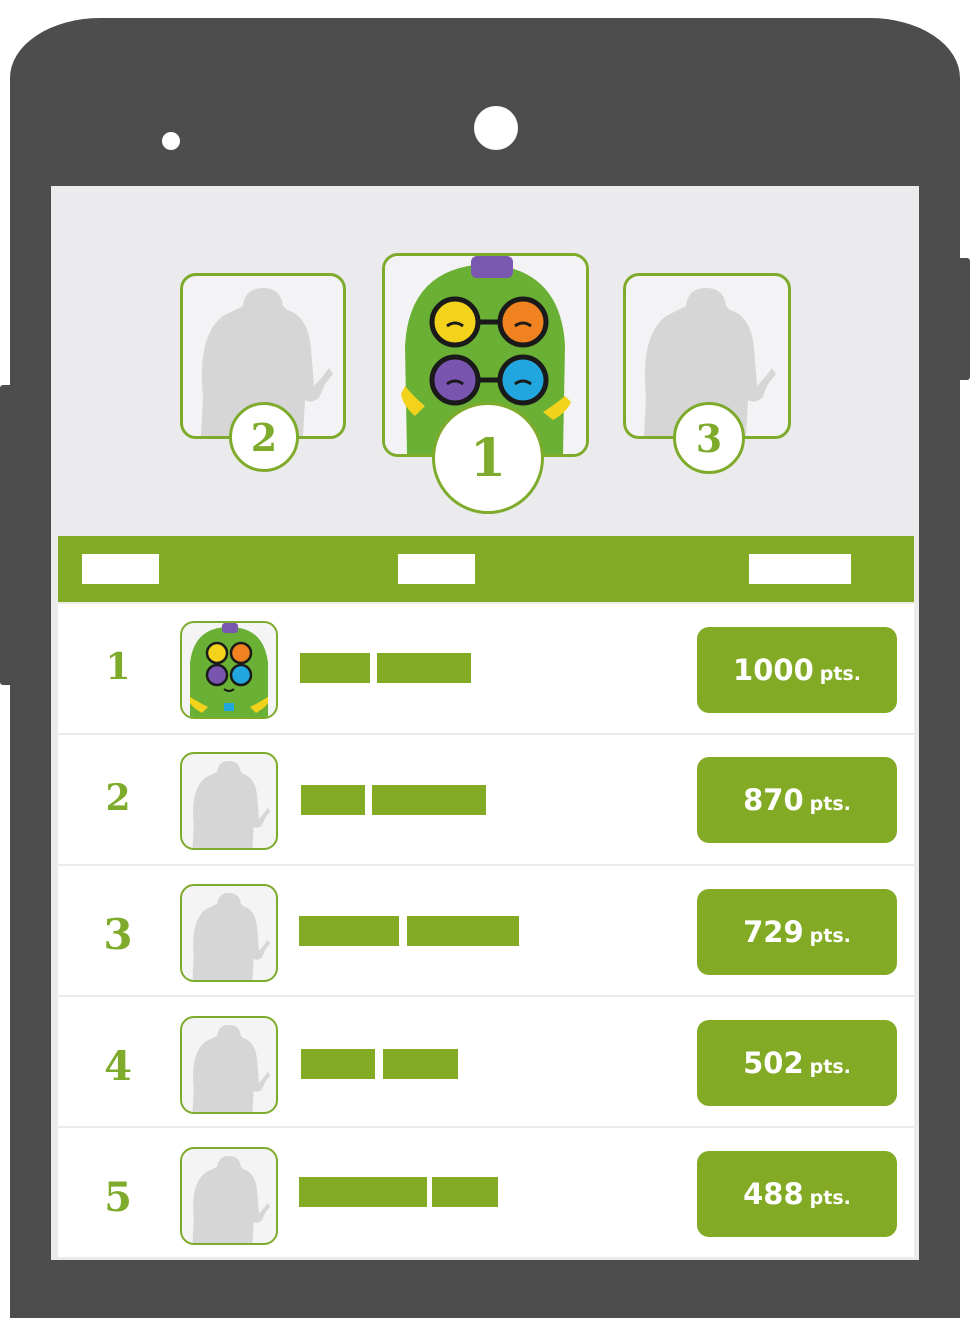 The image size is (970, 1318). I want to click on row-points-badge: 502 pts., so click(797, 1063).